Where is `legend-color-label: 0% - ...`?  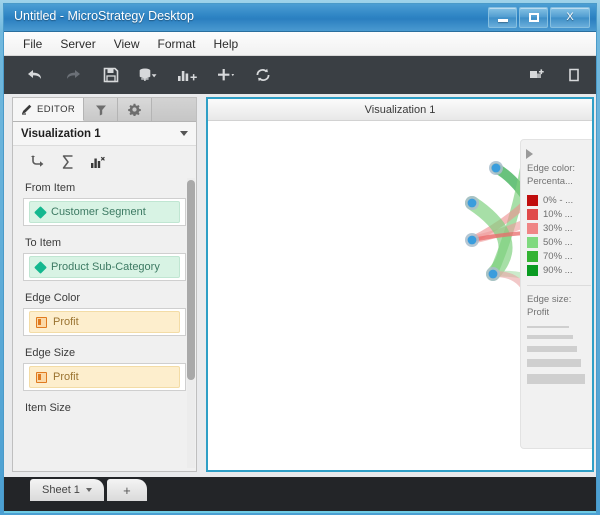
legend-color-label: 0% - ... is located at coordinates (558, 200).